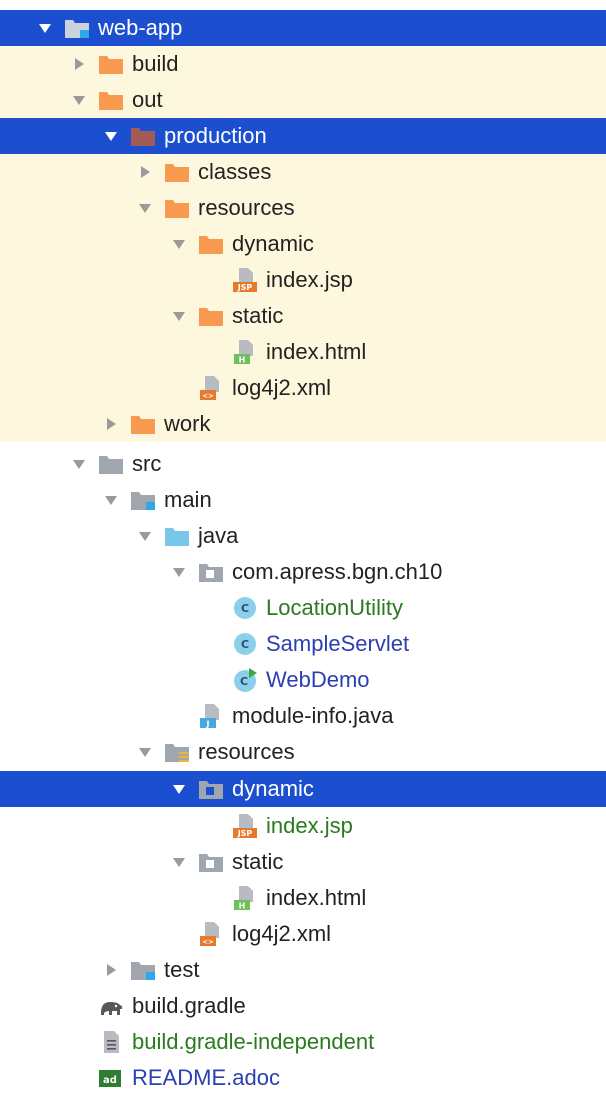  What do you see at coordinates (303, 752) in the screenshot?
I see `tree-row-resources-src: resources` at bounding box center [303, 752].